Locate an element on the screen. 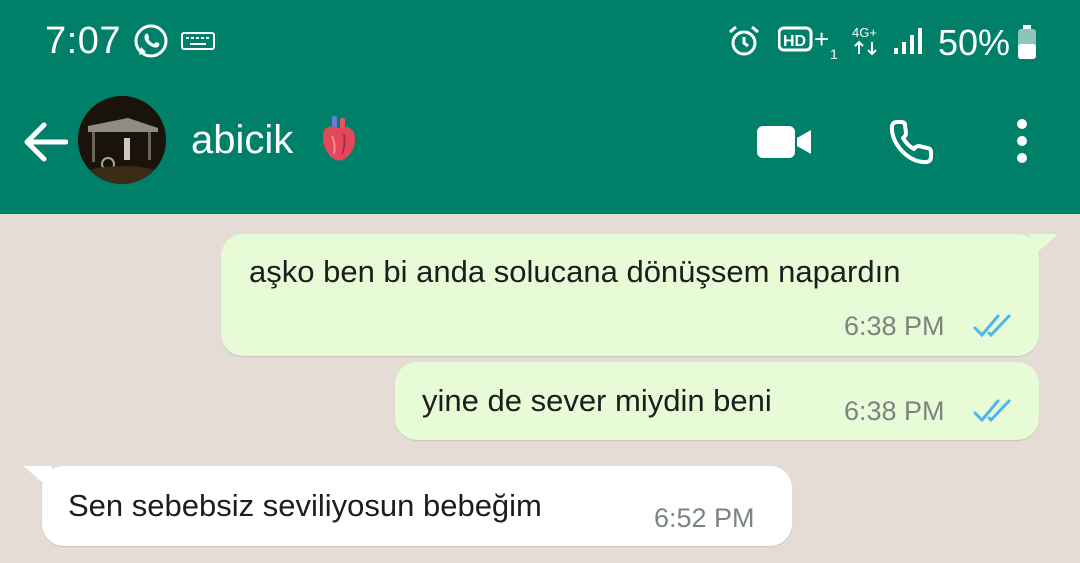 Image resolution: width=1080 pixels, height=563 pixels. svg-text: 1 is located at coordinates (834, 54).